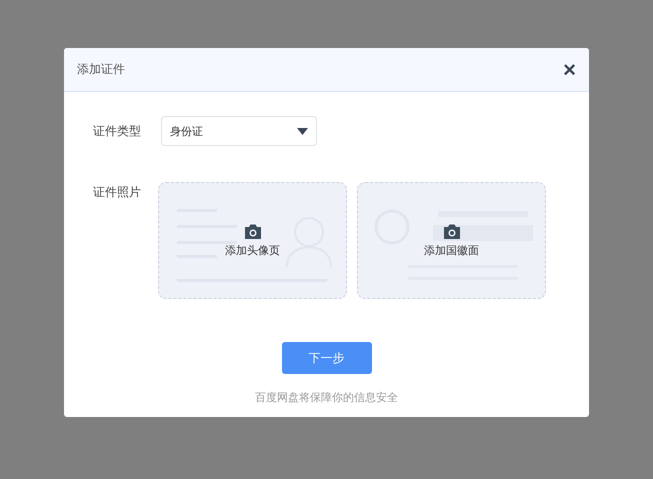 The image size is (653, 479). Describe the element at coordinates (451, 250) in the screenshot. I see `upload-caption: 添加国徽面` at that location.